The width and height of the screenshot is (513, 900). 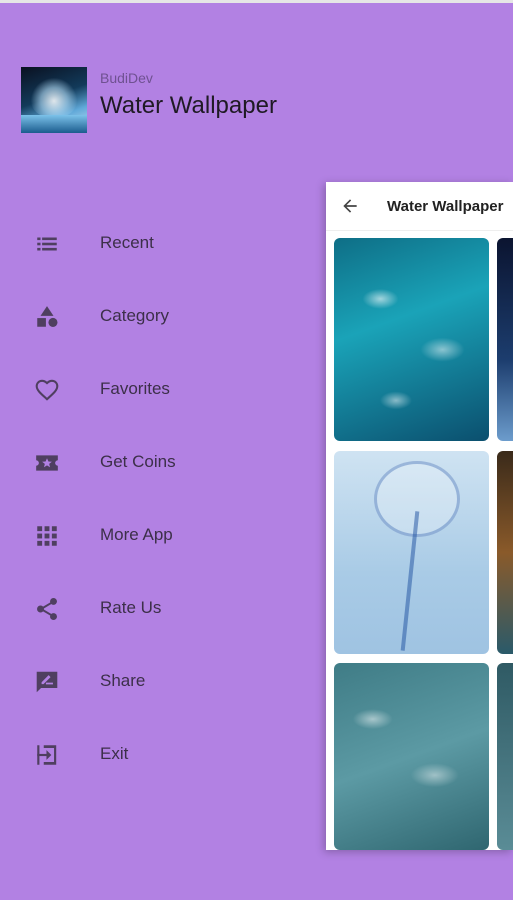 What do you see at coordinates (114, 753) in the screenshot?
I see `menu-label-exit: Exit` at bounding box center [114, 753].